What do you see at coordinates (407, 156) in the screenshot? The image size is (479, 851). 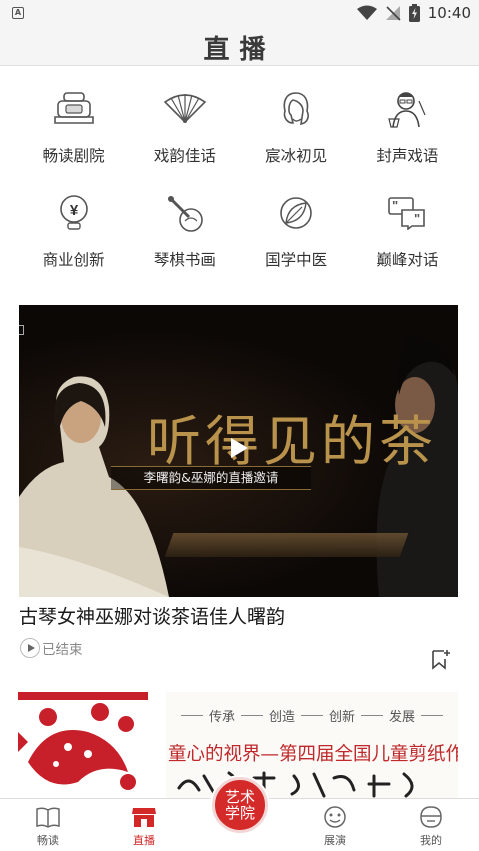 I see `category-label: 封声戏语` at bounding box center [407, 156].